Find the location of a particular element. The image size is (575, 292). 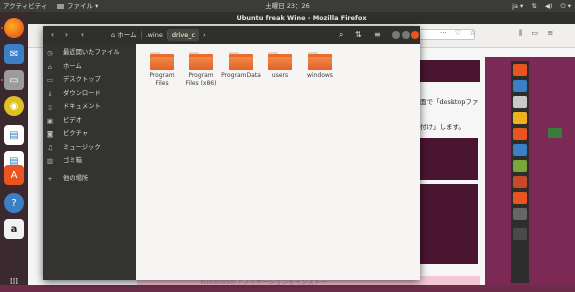

star-icon: ☆ is located at coordinates (472, 33).